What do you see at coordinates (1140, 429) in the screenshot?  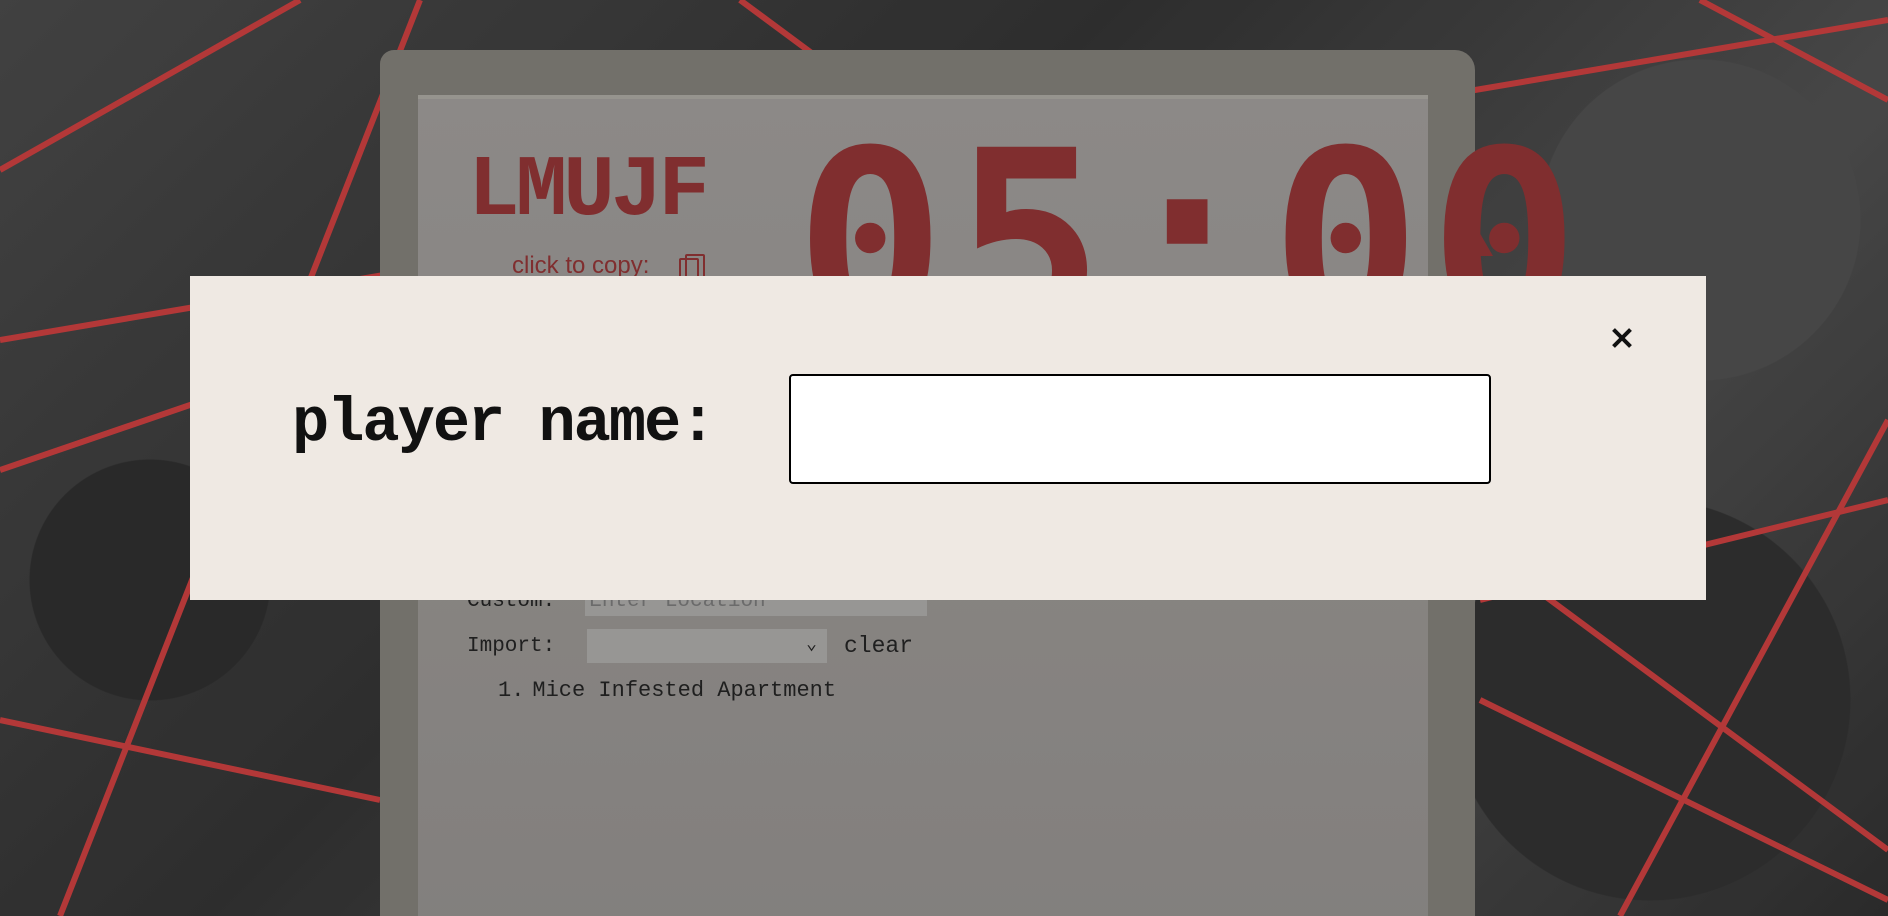 I see `player-name-input` at bounding box center [1140, 429].